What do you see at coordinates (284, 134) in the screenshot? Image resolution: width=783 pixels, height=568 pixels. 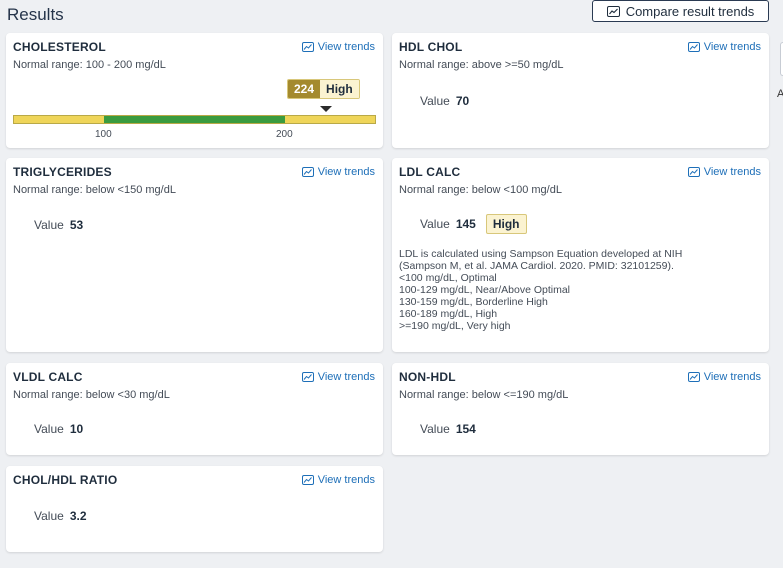 I see `gauge-tick-high: 200` at bounding box center [284, 134].